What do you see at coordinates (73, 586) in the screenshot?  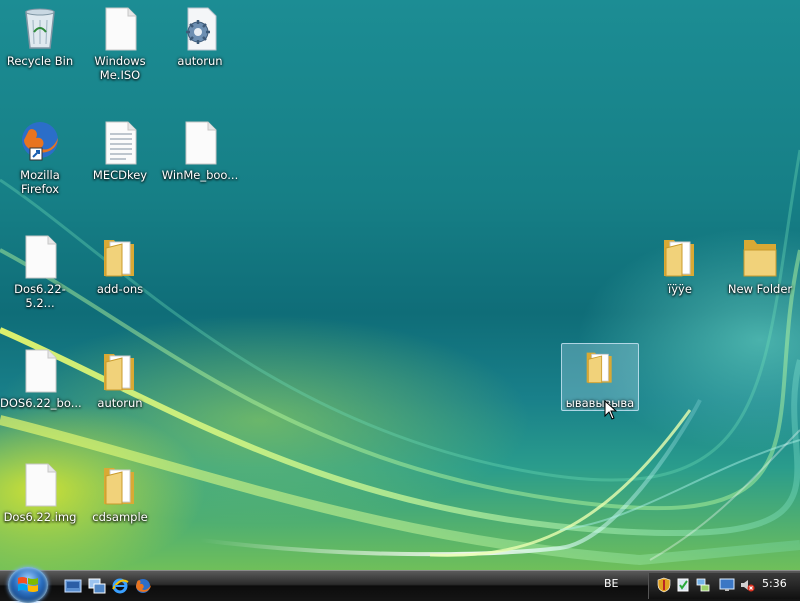 I see `show-desktop-icon` at bounding box center [73, 586].